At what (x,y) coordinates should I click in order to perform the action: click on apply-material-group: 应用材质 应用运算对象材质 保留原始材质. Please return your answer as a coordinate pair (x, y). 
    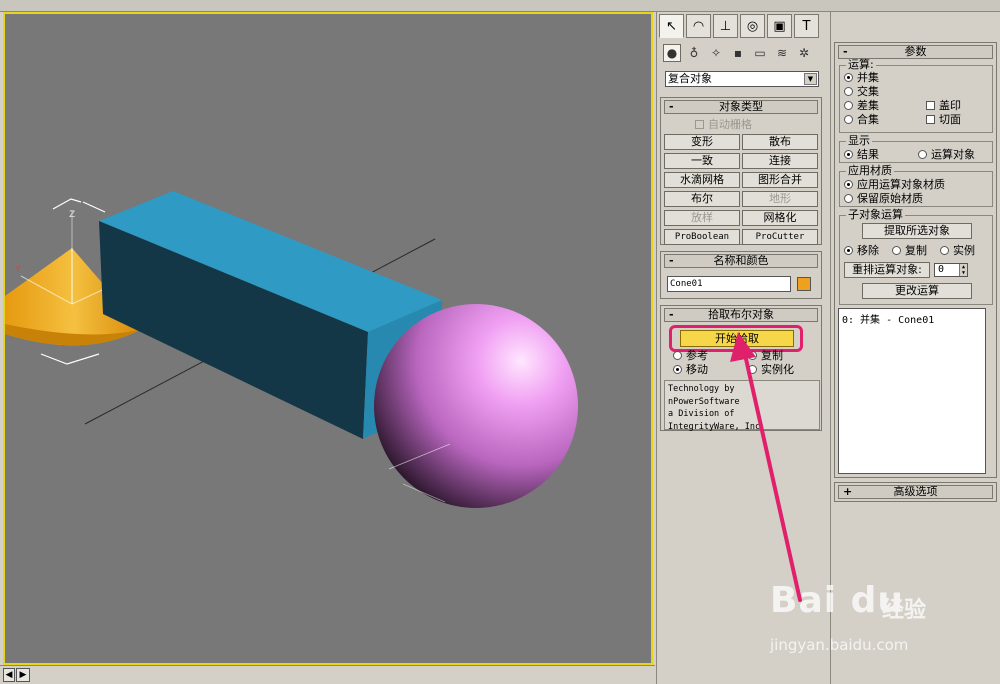
    Looking at the image, I should click on (916, 186).